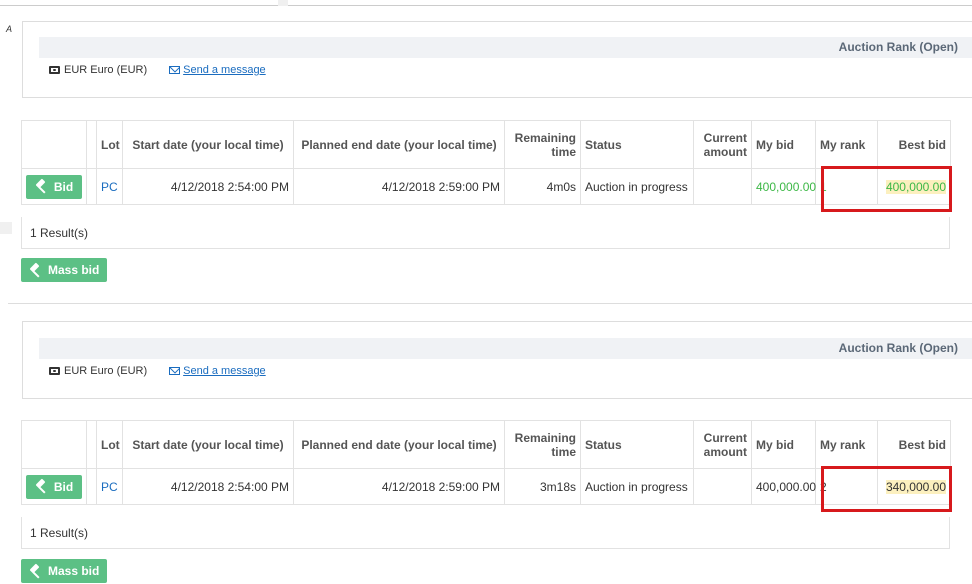  I want to click on aside-letter: A, so click(9, 29).